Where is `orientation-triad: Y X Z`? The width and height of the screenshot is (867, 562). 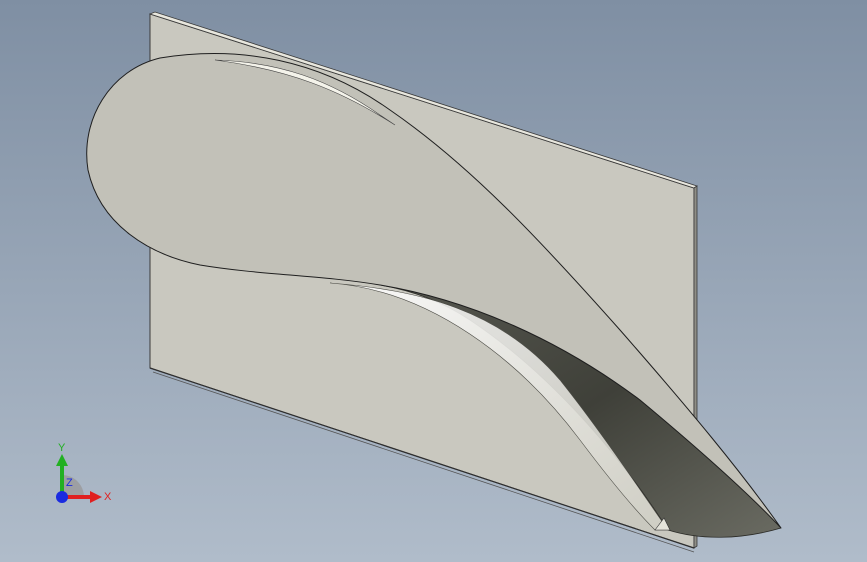 orientation-triad: Y X Z is located at coordinates (84, 472).